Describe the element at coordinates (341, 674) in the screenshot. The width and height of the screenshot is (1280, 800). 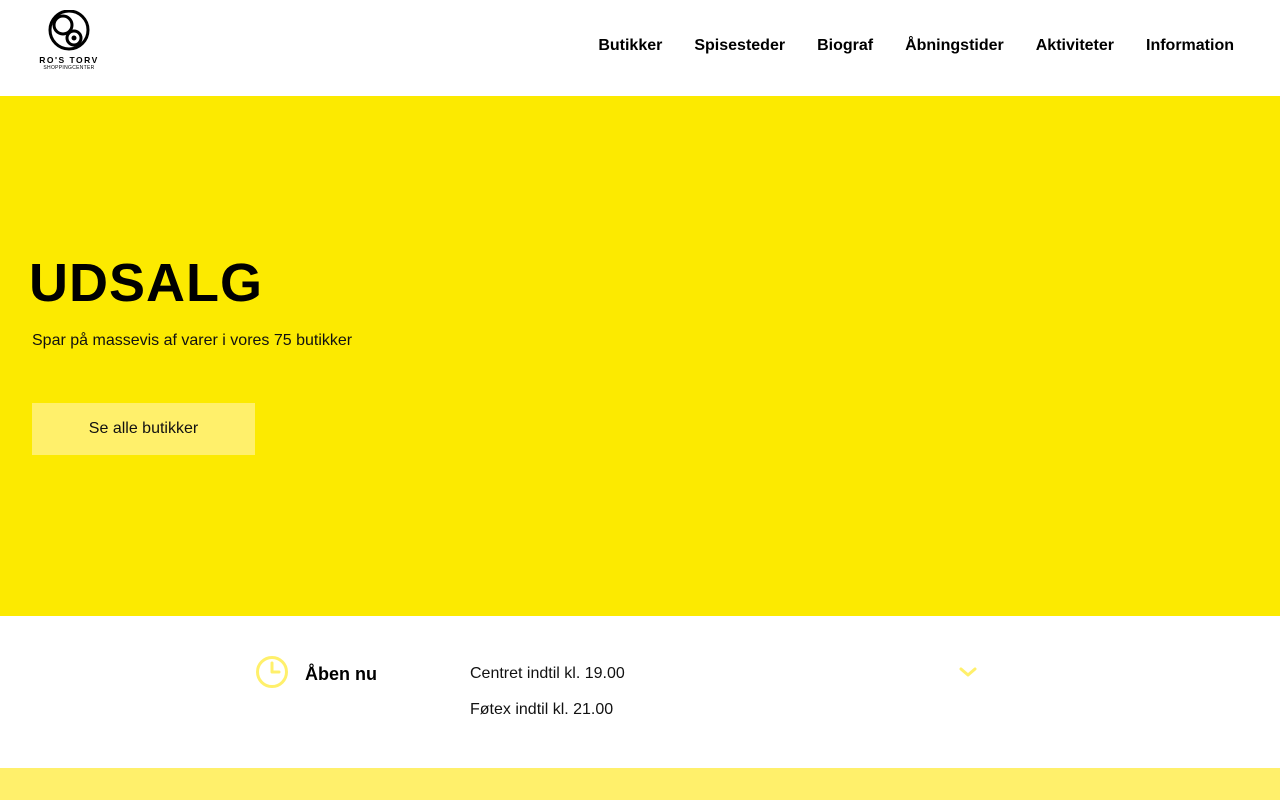
I see `open-now-label: Åben nu` at that location.